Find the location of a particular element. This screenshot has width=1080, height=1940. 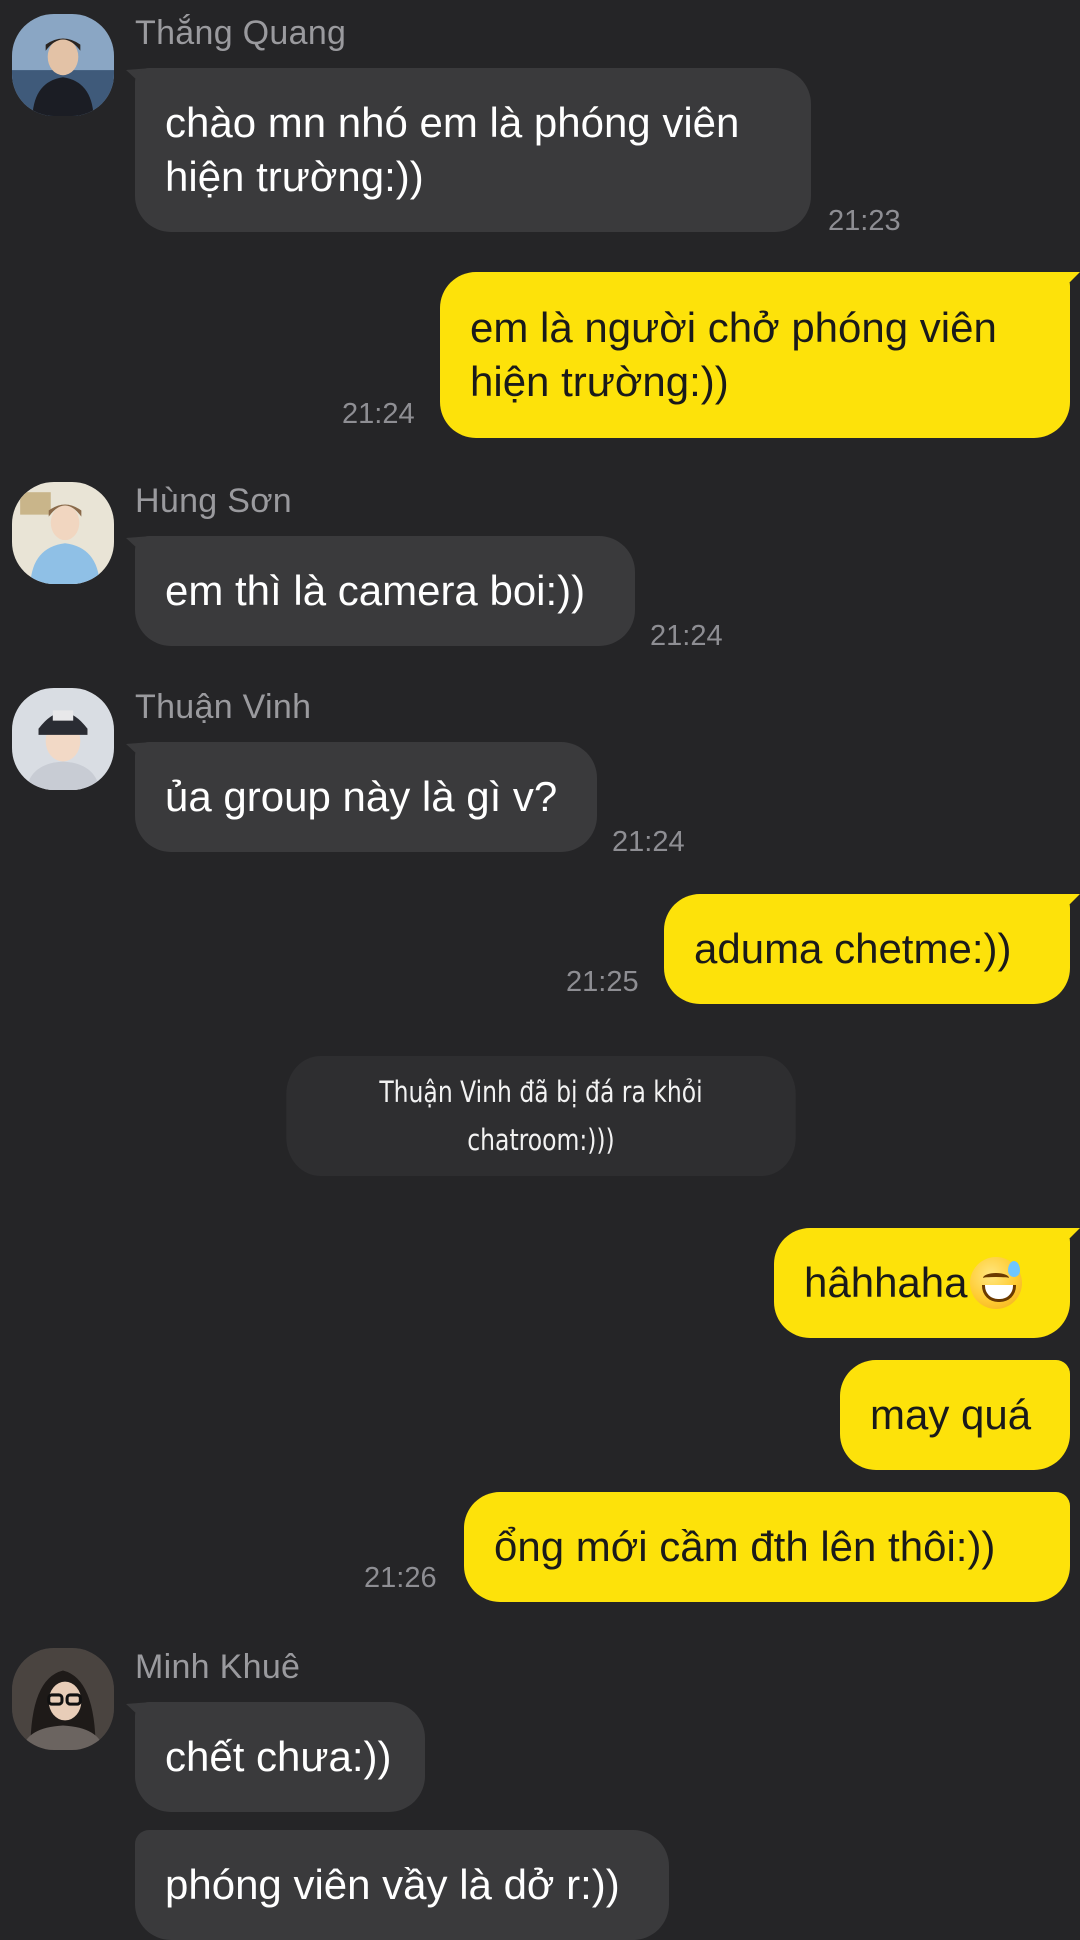

message-text: may quá is located at coordinates (951, 1414).